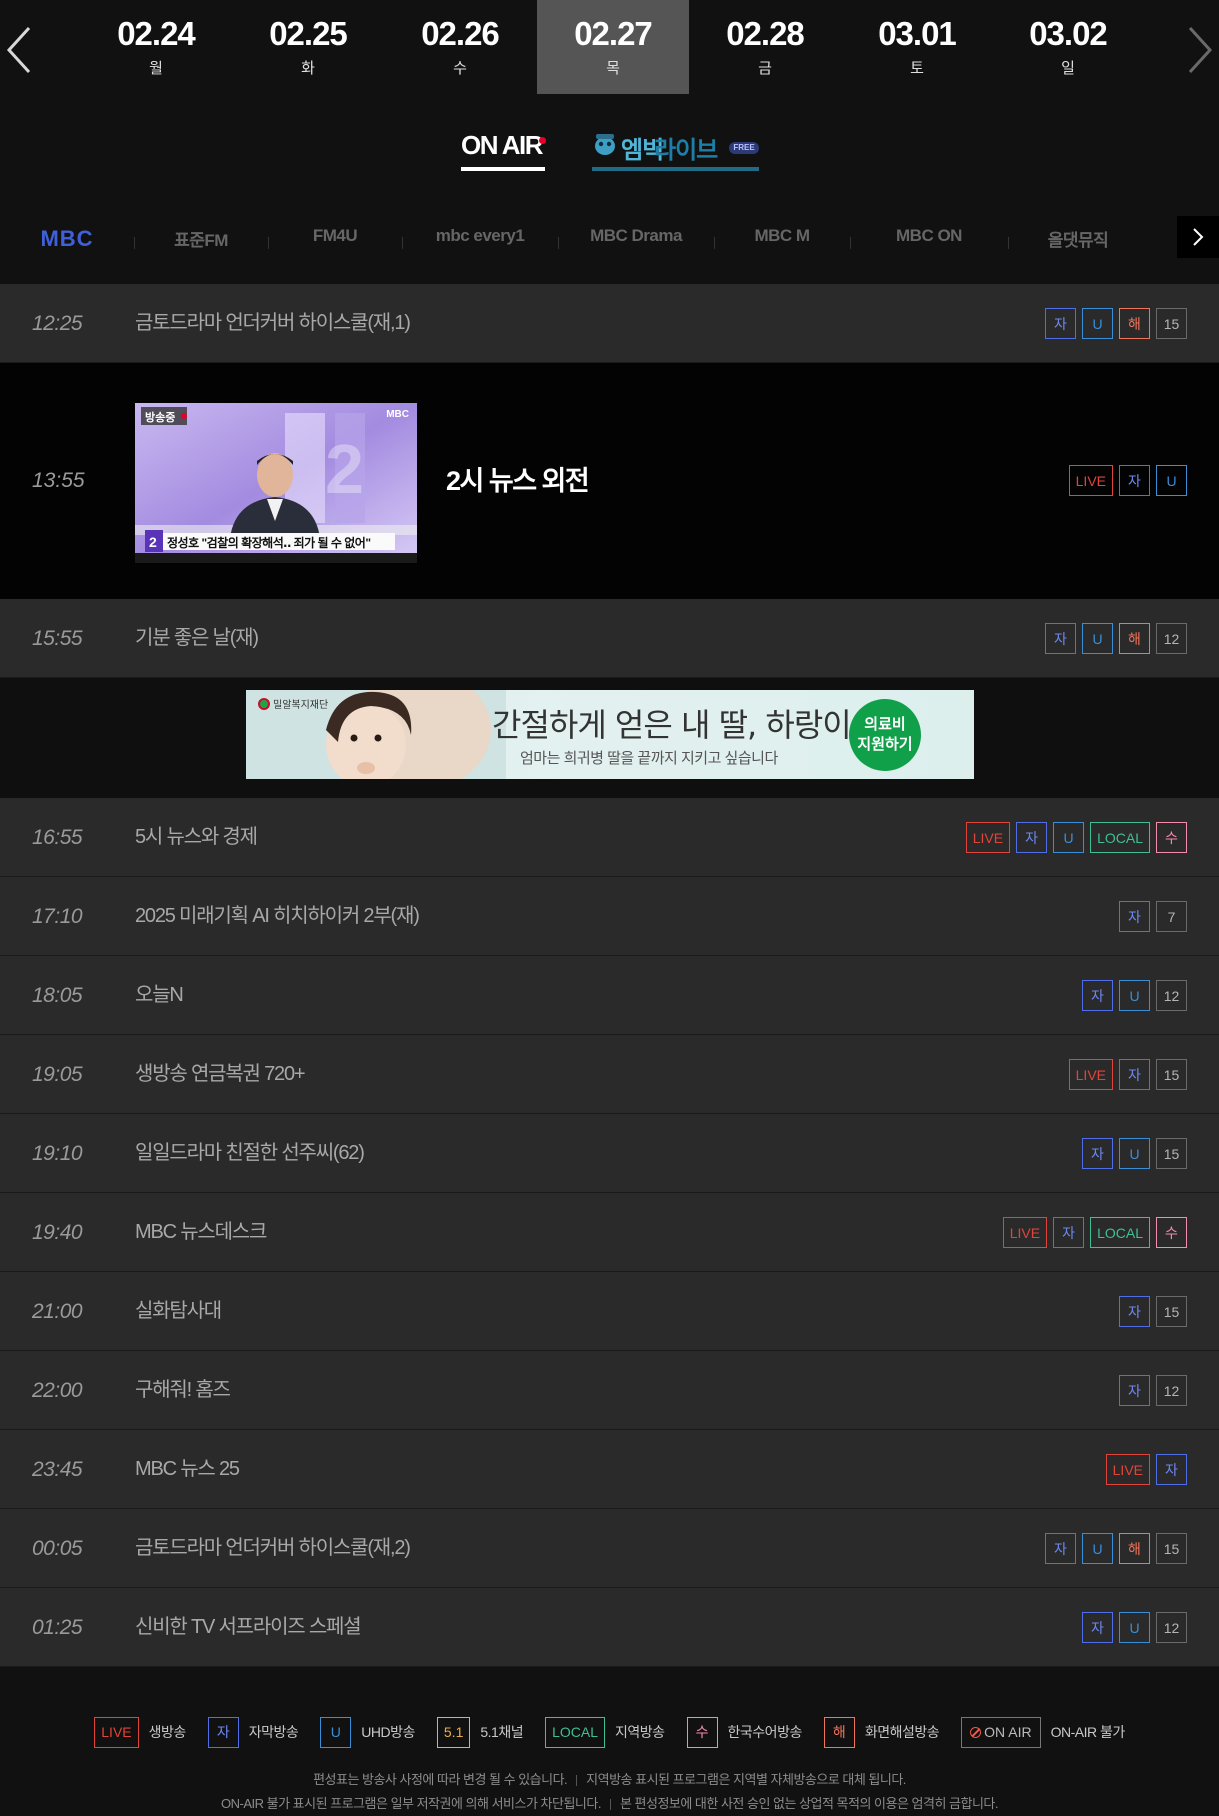 This screenshot has height=1816, width=1219. I want to click on date-item: 02.25 화, so click(308, 47).